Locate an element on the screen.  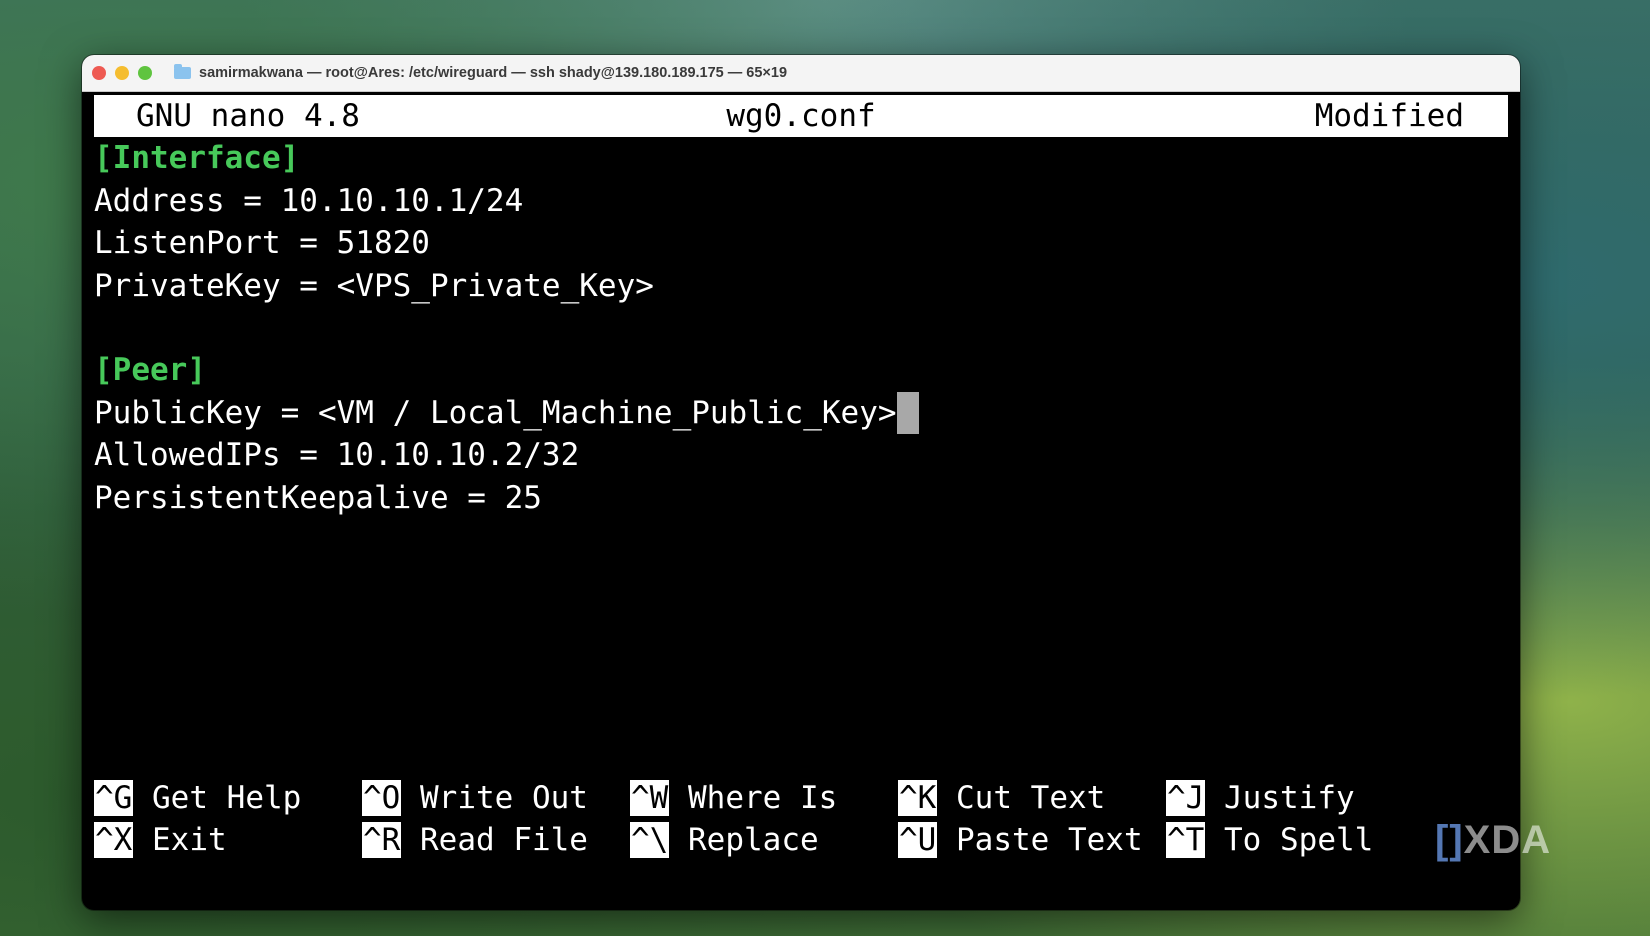
modified-status: Modified is located at coordinates (1389, 116).